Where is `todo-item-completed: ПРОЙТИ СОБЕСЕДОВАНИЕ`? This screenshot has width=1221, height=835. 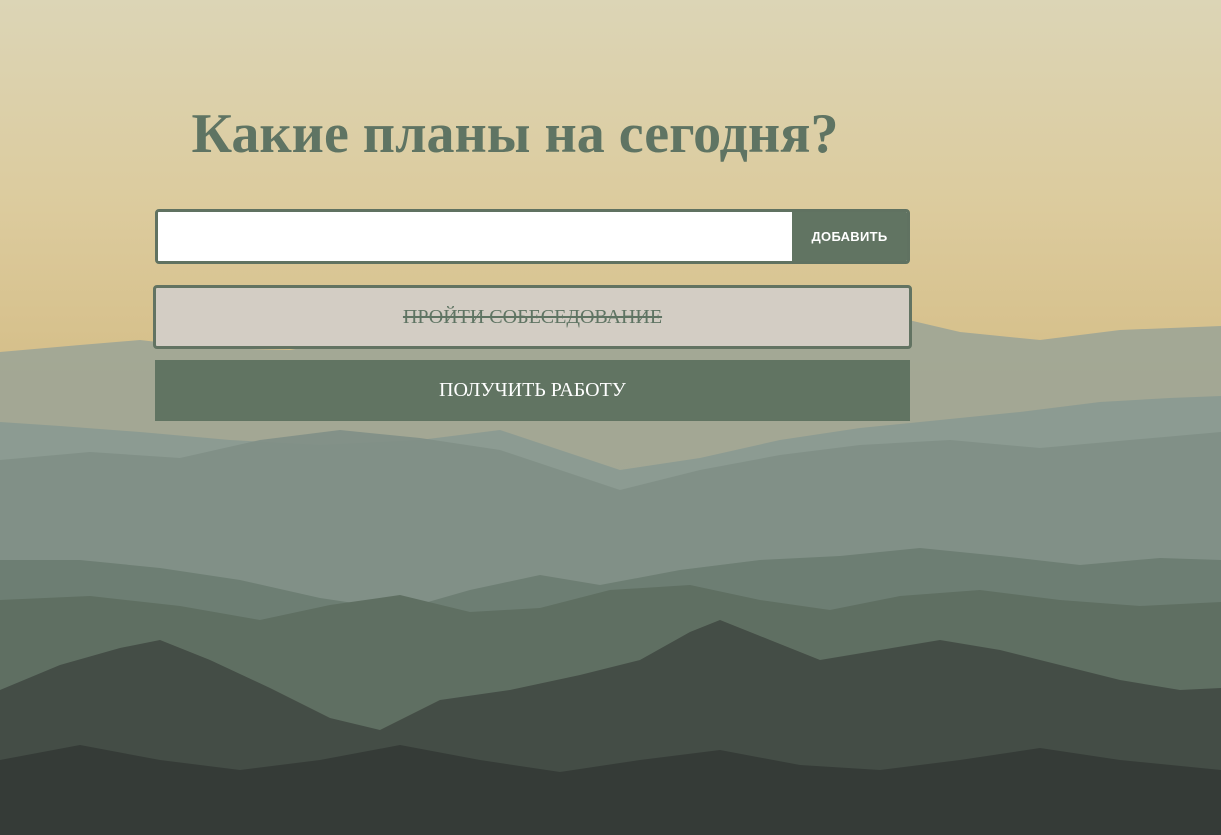 todo-item-completed: ПРОЙТИ СОБЕСЕДОВАНИЕ is located at coordinates (532, 317).